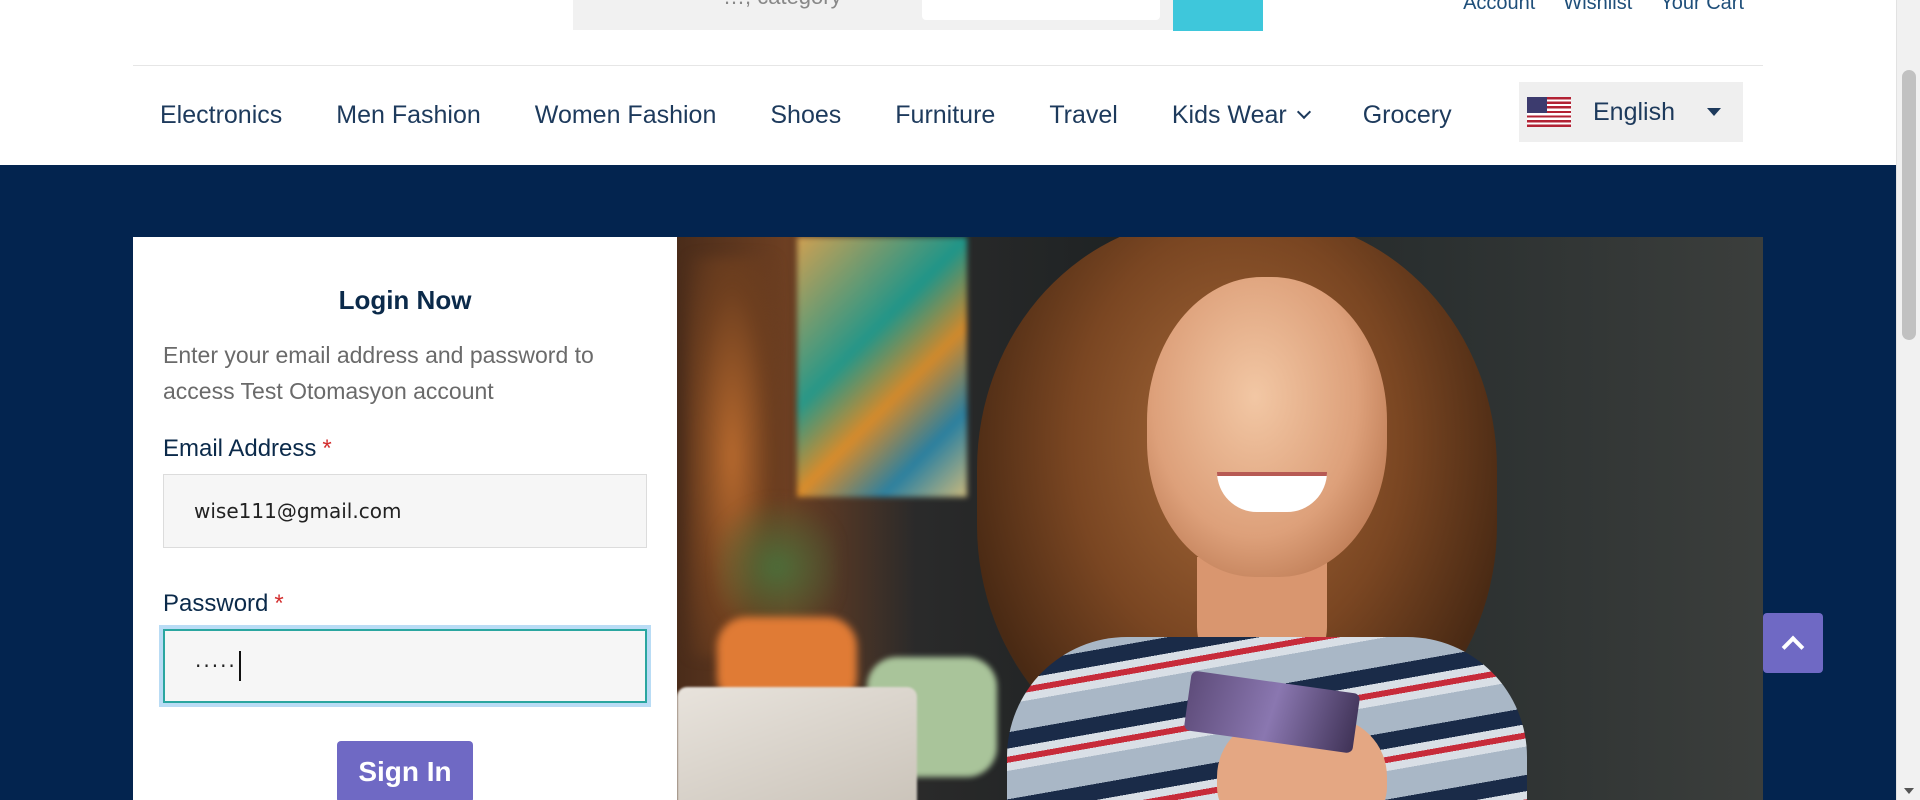 Image resolution: width=1920 pixels, height=800 pixels. I want to click on nav-label: Kids Wear, so click(1229, 114).